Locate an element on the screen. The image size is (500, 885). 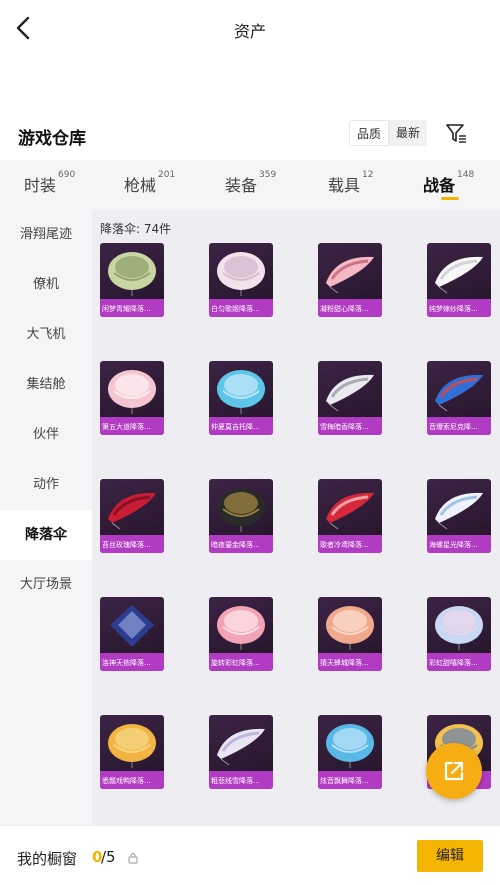
sidebar-item-wingman: 僚机 is located at coordinates (46, 285).